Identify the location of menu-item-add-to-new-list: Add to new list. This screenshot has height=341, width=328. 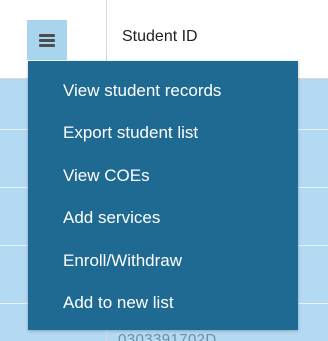
(118, 303).